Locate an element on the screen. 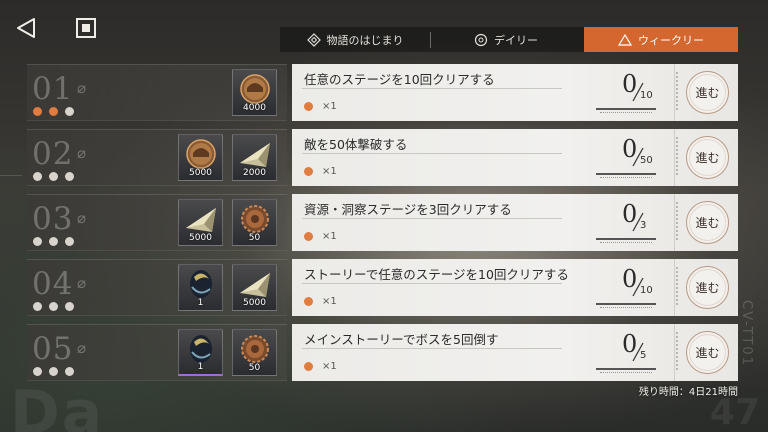  progress-total: 50 is located at coordinates (646, 160).